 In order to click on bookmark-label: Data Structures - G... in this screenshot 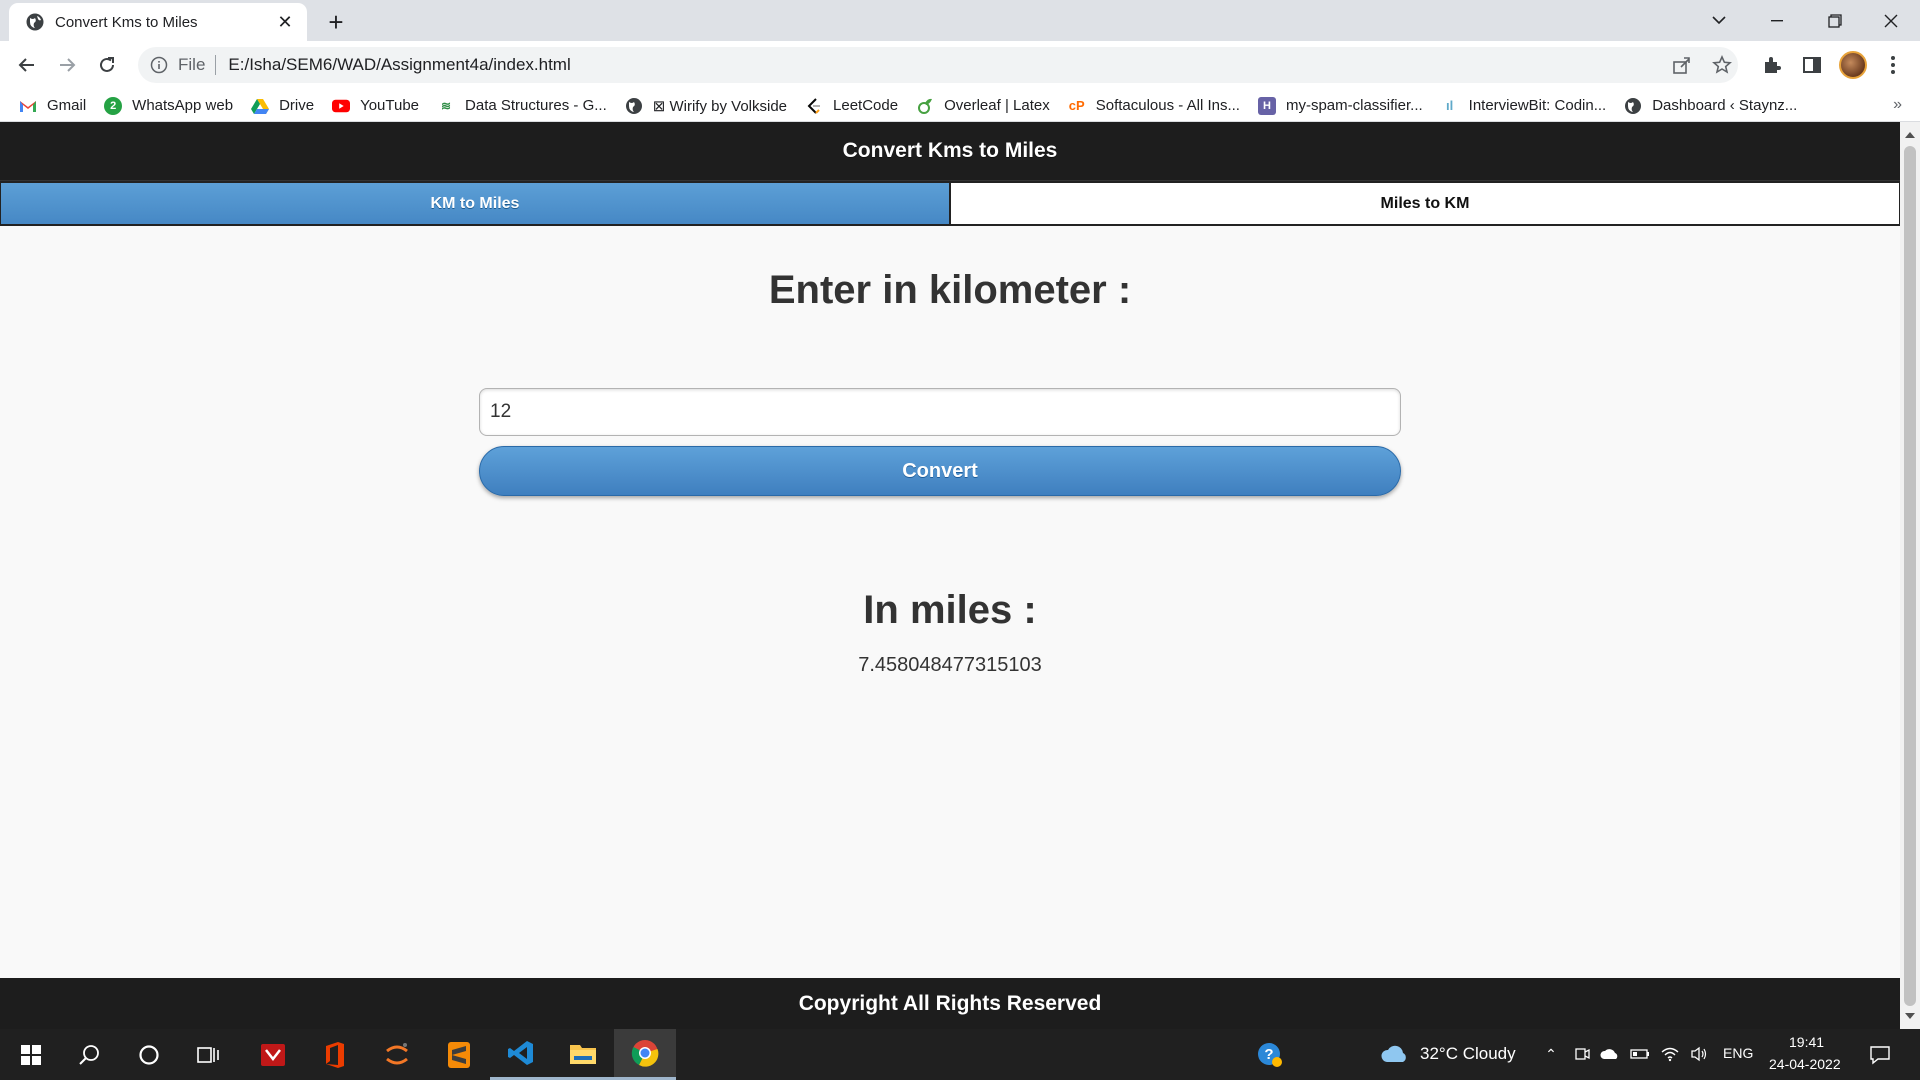, I will do `click(536, 105)`.